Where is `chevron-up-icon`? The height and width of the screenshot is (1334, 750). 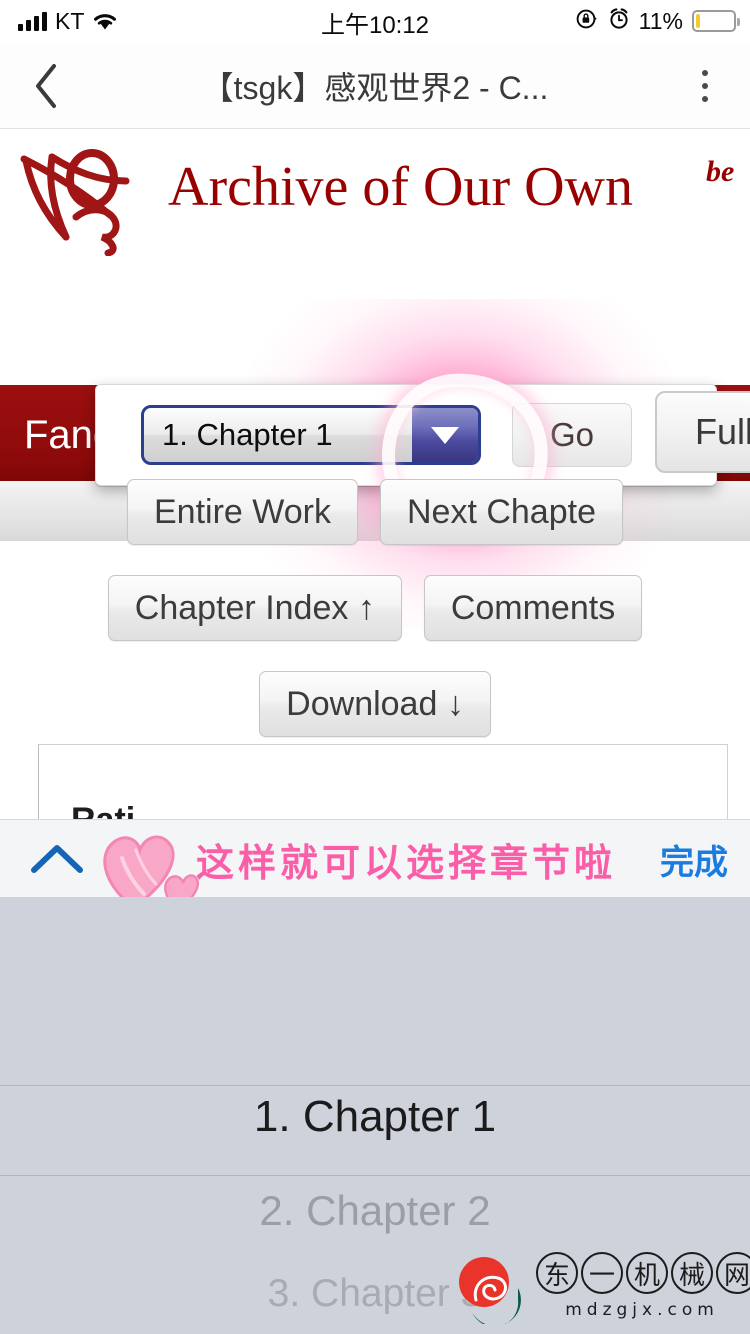
chevron-up-icon is located at coordinates (57, 859).